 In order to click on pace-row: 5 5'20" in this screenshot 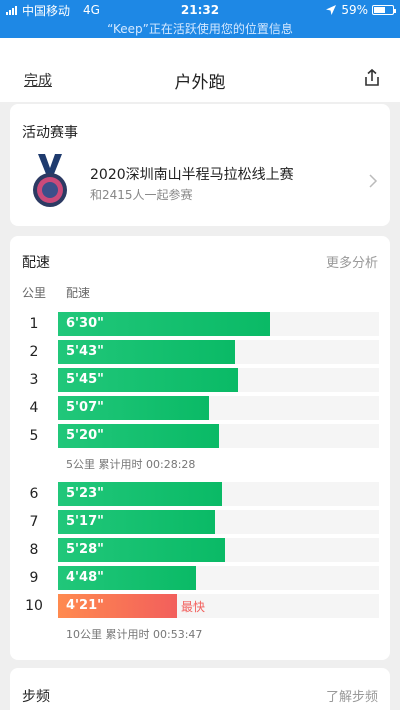, I will do `click(200, 436)`.